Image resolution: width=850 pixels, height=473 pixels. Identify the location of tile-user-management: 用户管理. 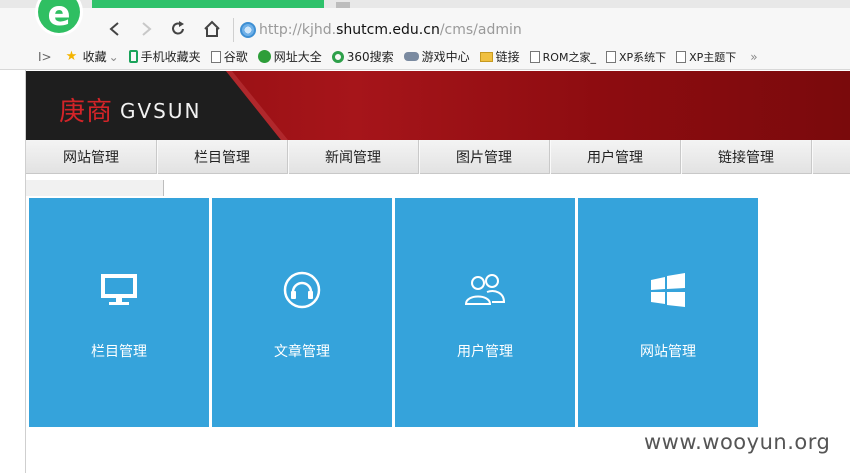
(485, 312).